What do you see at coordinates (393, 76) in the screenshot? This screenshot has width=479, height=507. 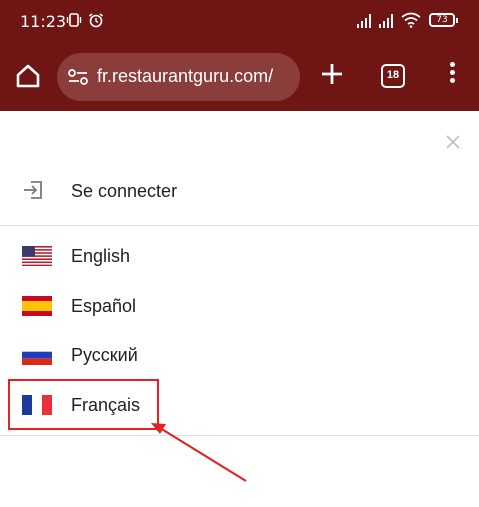 I see `tab-switcher-button: 18` at bounding box center [393, 76].